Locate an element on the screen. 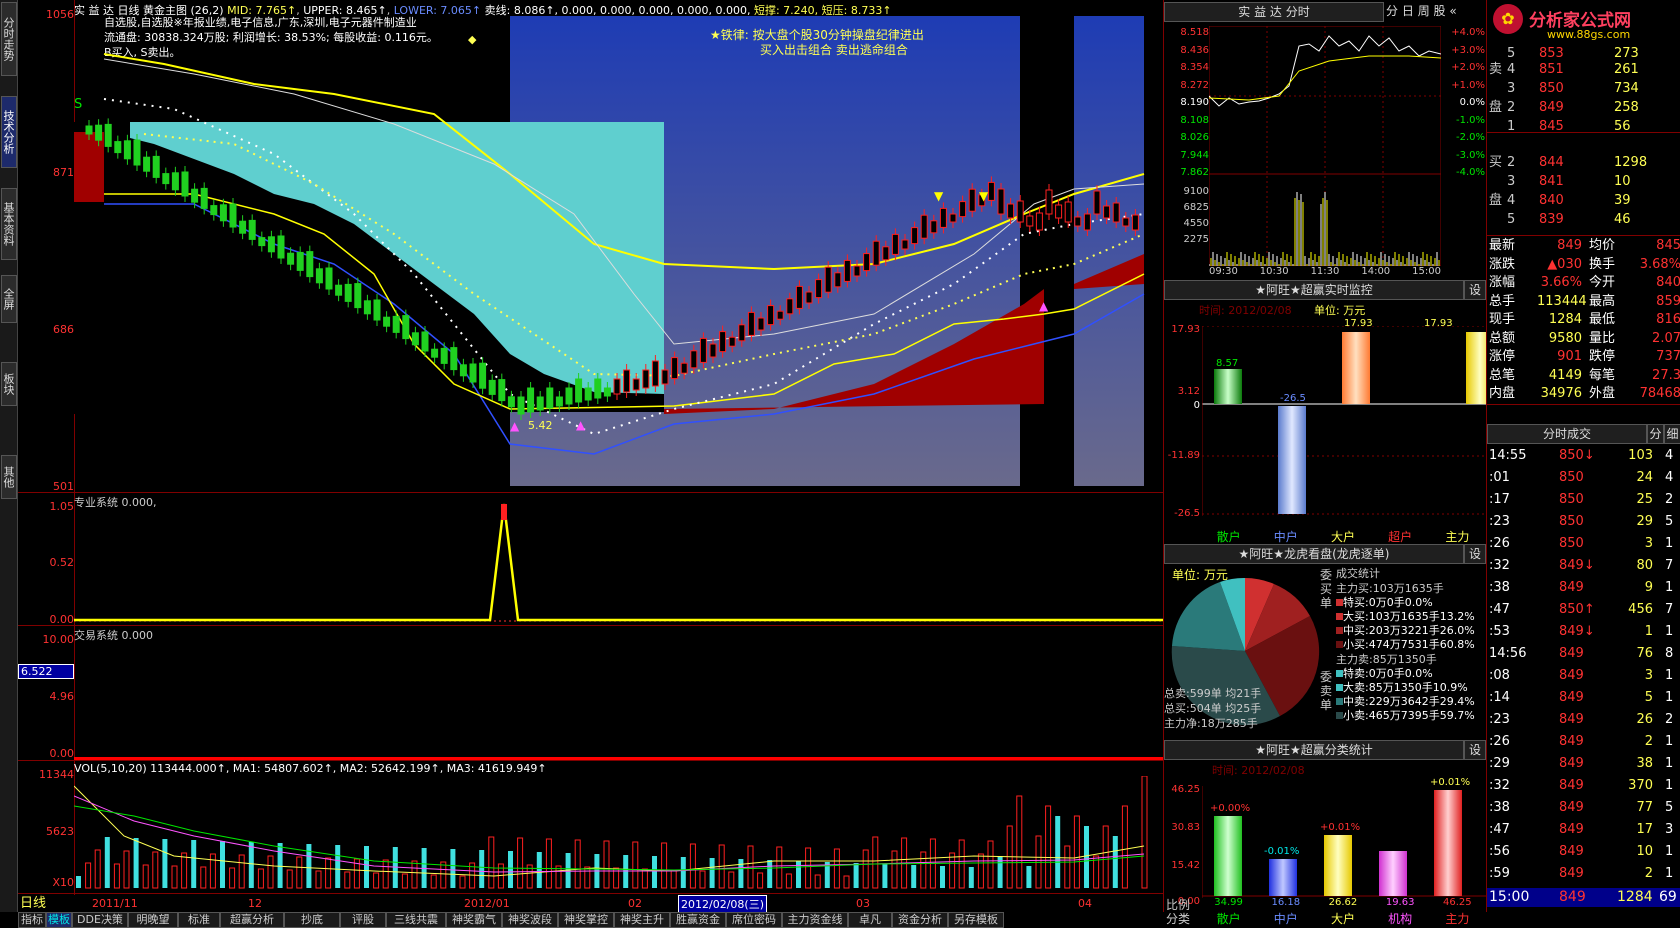  bottom-tab: 标准 is located at coordinates (199, 920).